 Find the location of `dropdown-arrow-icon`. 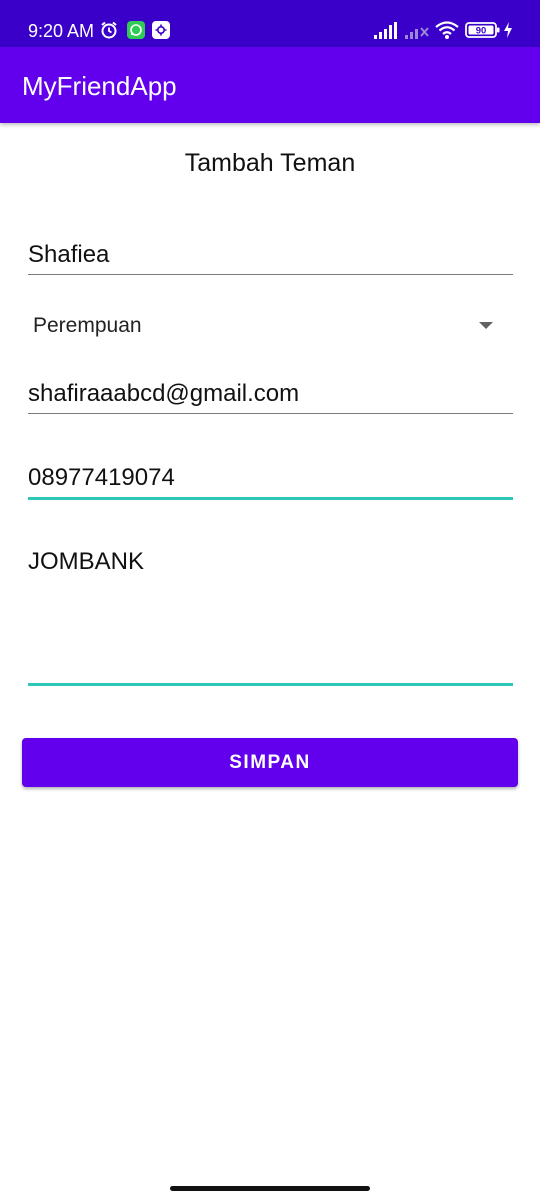

dropdown-arrow-icon is located at coordinates (486, 325).